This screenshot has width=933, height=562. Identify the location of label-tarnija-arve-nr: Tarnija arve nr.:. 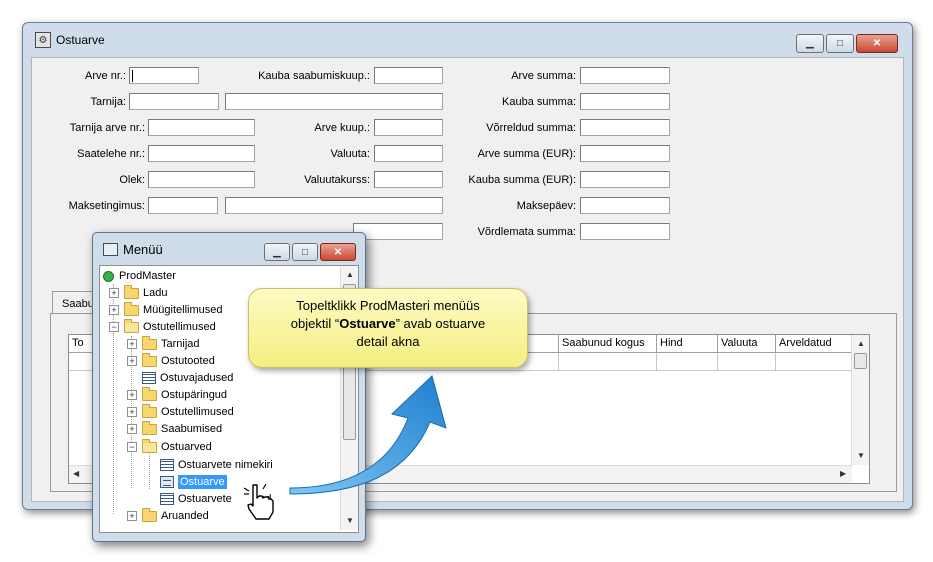
(107, 128).